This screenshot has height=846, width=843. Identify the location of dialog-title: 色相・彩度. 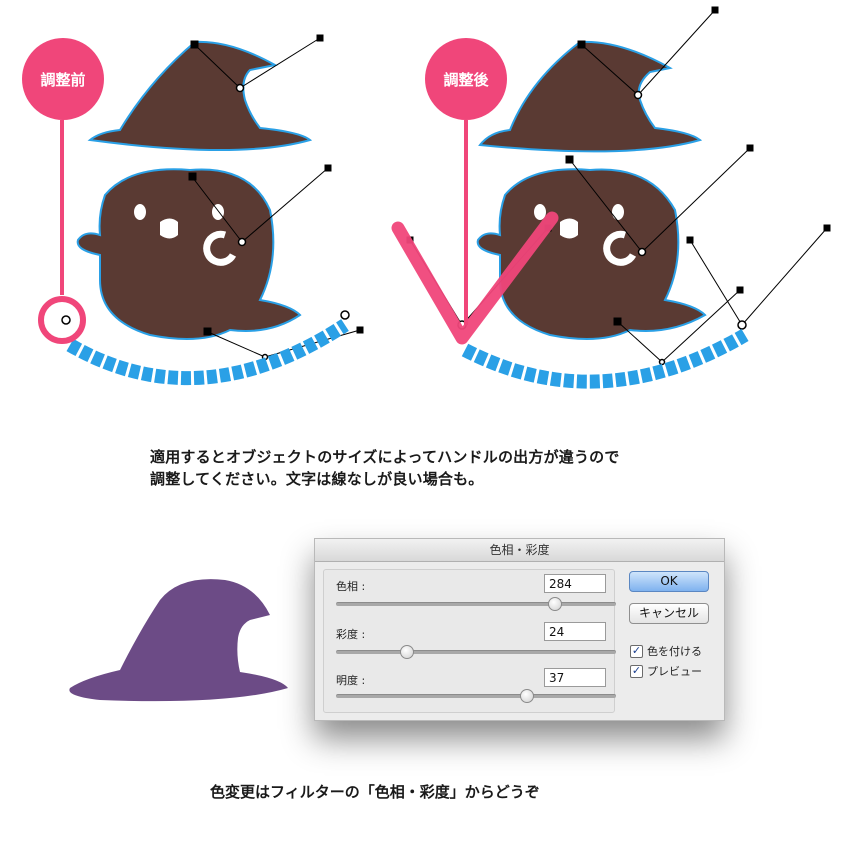
(519, 550).